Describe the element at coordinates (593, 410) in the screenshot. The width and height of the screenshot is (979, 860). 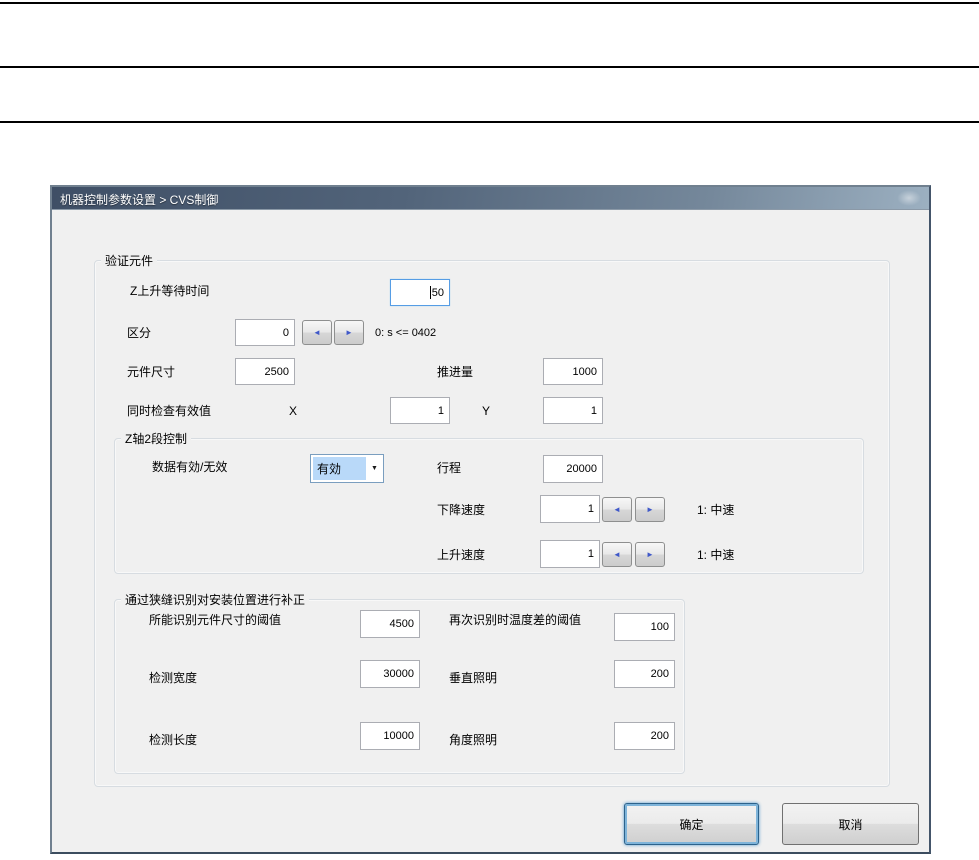
I see `simultaneous-check-y-value: 1` at that location.